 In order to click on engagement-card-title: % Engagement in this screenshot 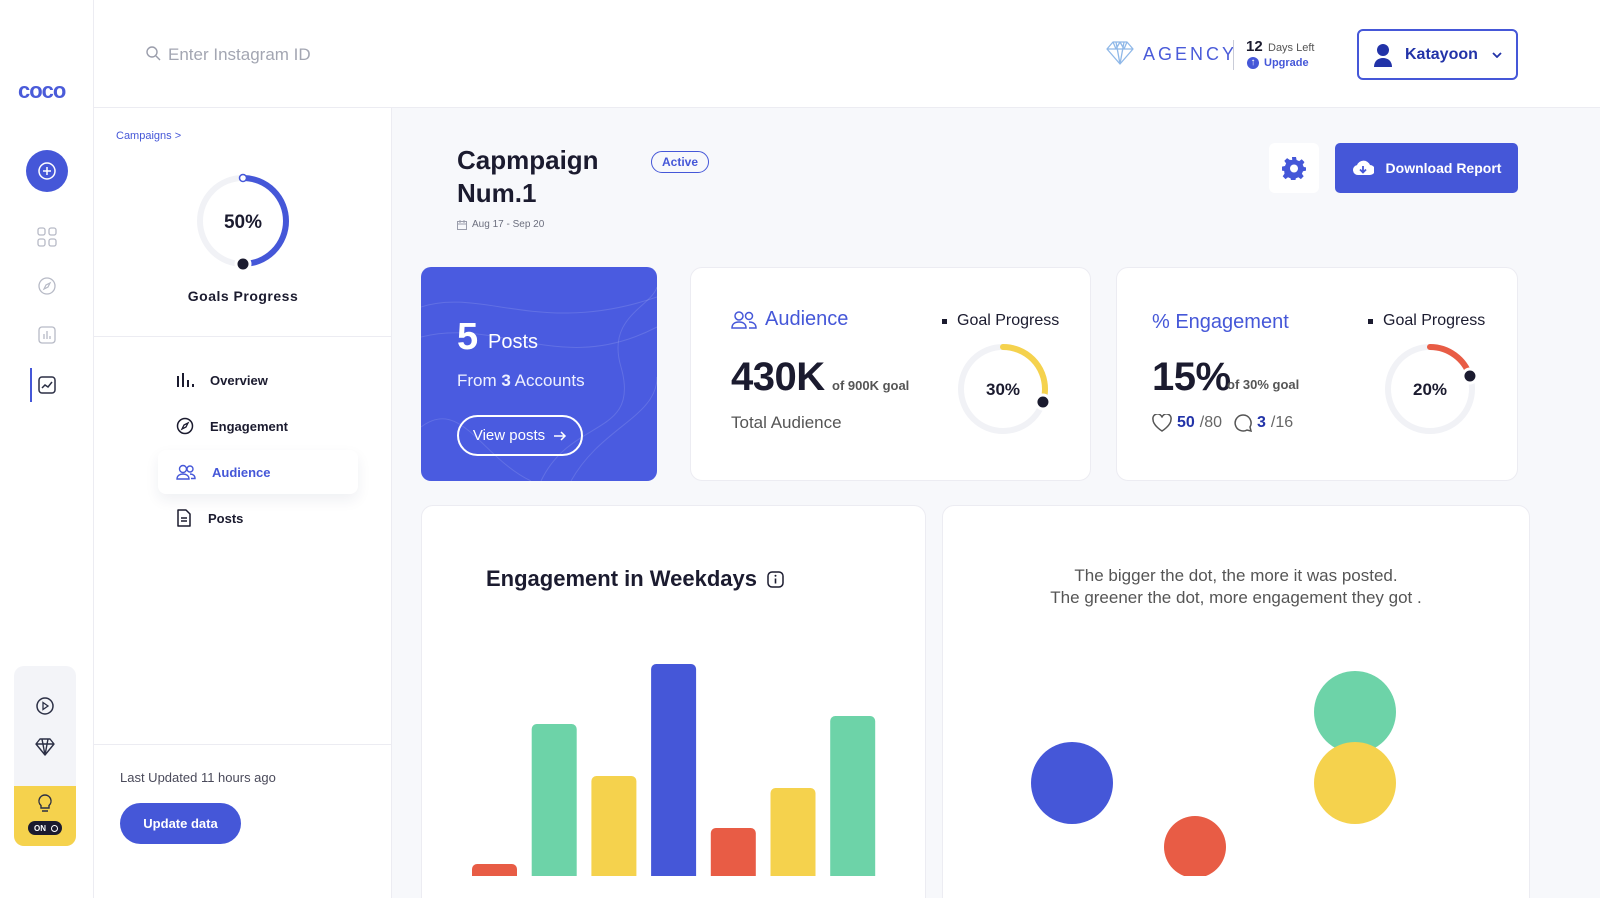, I will do `click(1220, 322)`.